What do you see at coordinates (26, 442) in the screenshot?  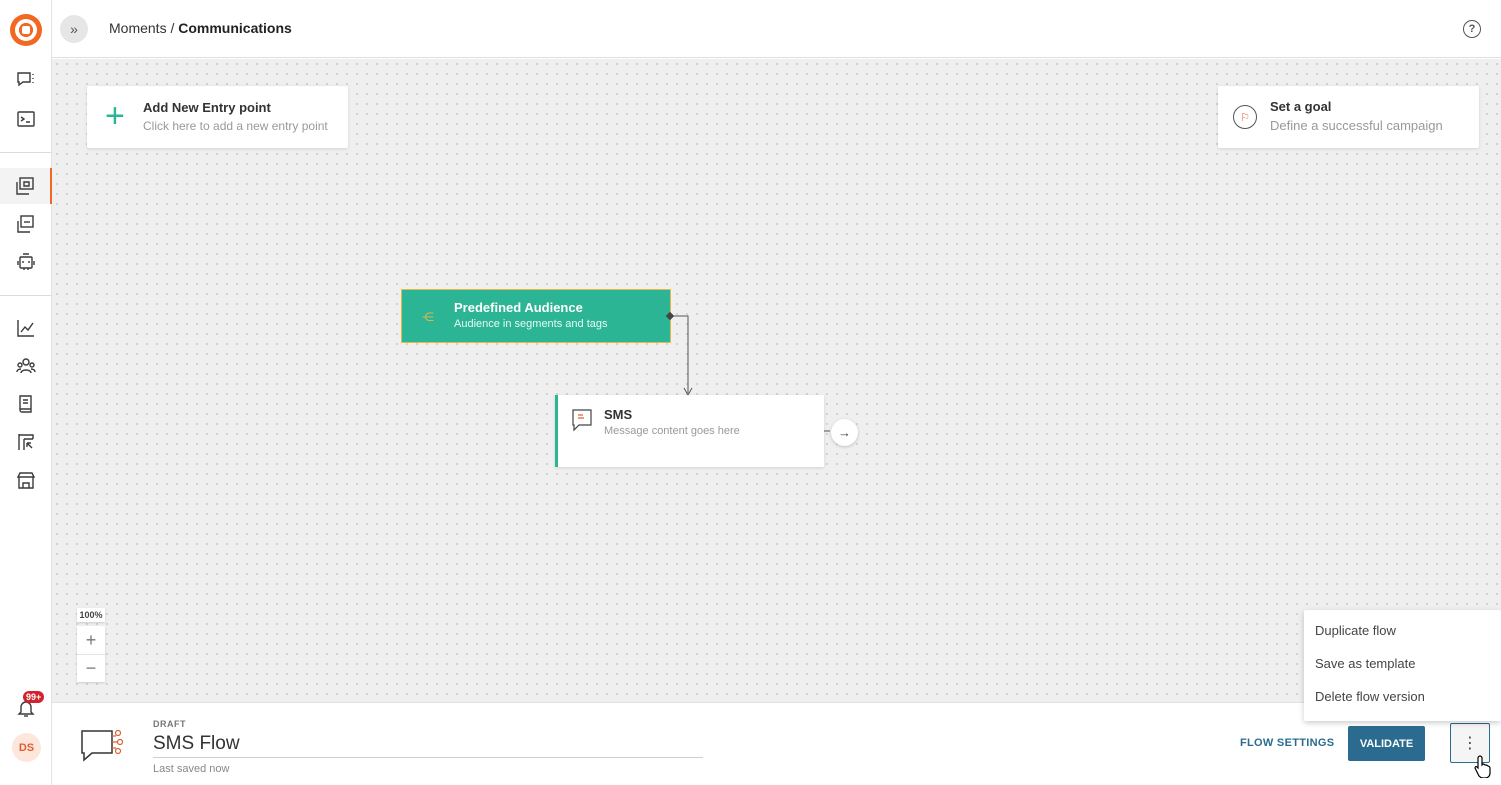 I see `exports-icon` at bounding box center [26, 442].